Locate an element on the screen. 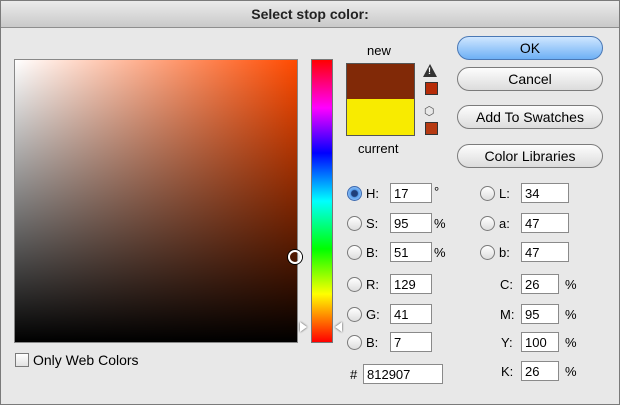  cyan-label: C: is located at coordinates (506, 284).